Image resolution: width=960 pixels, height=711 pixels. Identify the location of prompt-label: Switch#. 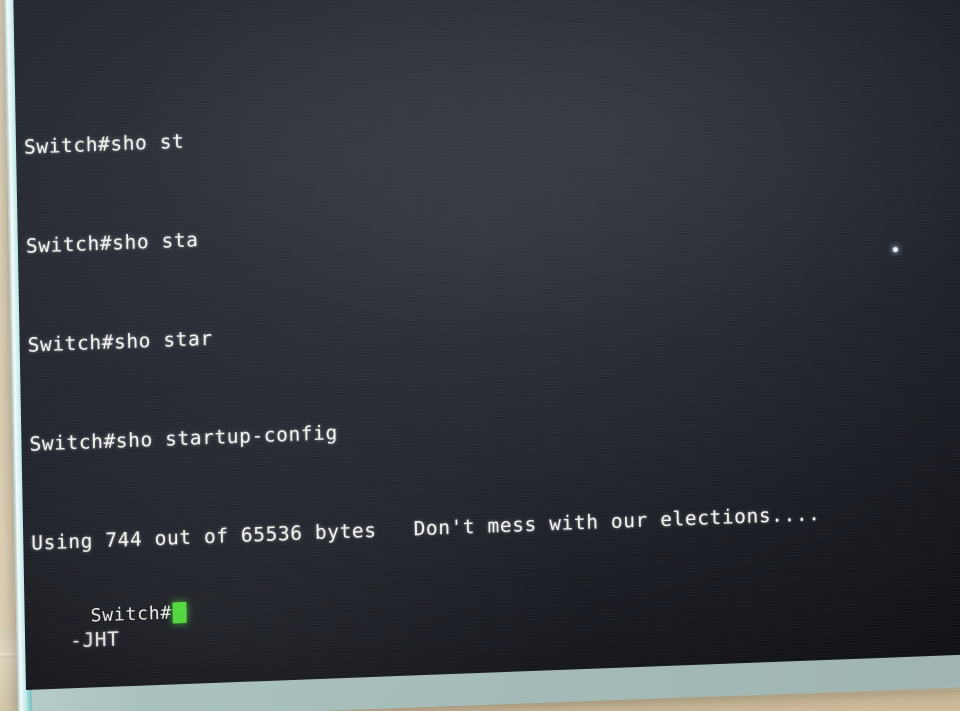
(131, 614).